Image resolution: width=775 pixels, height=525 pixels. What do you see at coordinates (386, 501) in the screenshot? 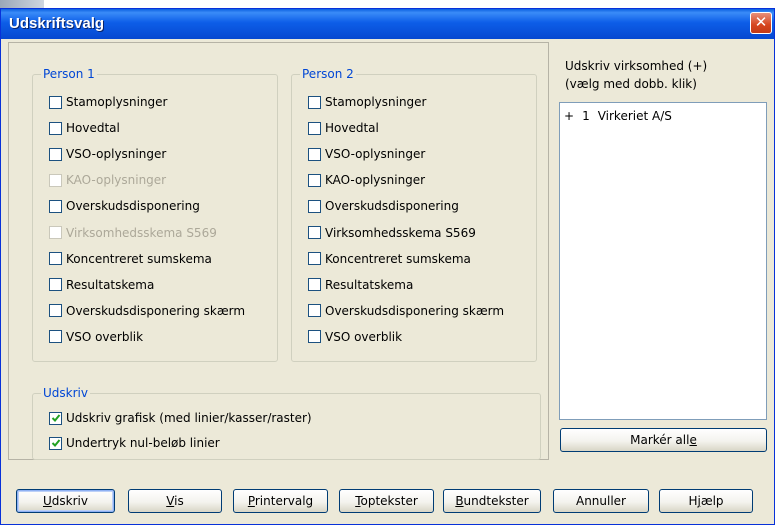
I see `toptekster-button: Toptekster` at bounding box center [386, 501].